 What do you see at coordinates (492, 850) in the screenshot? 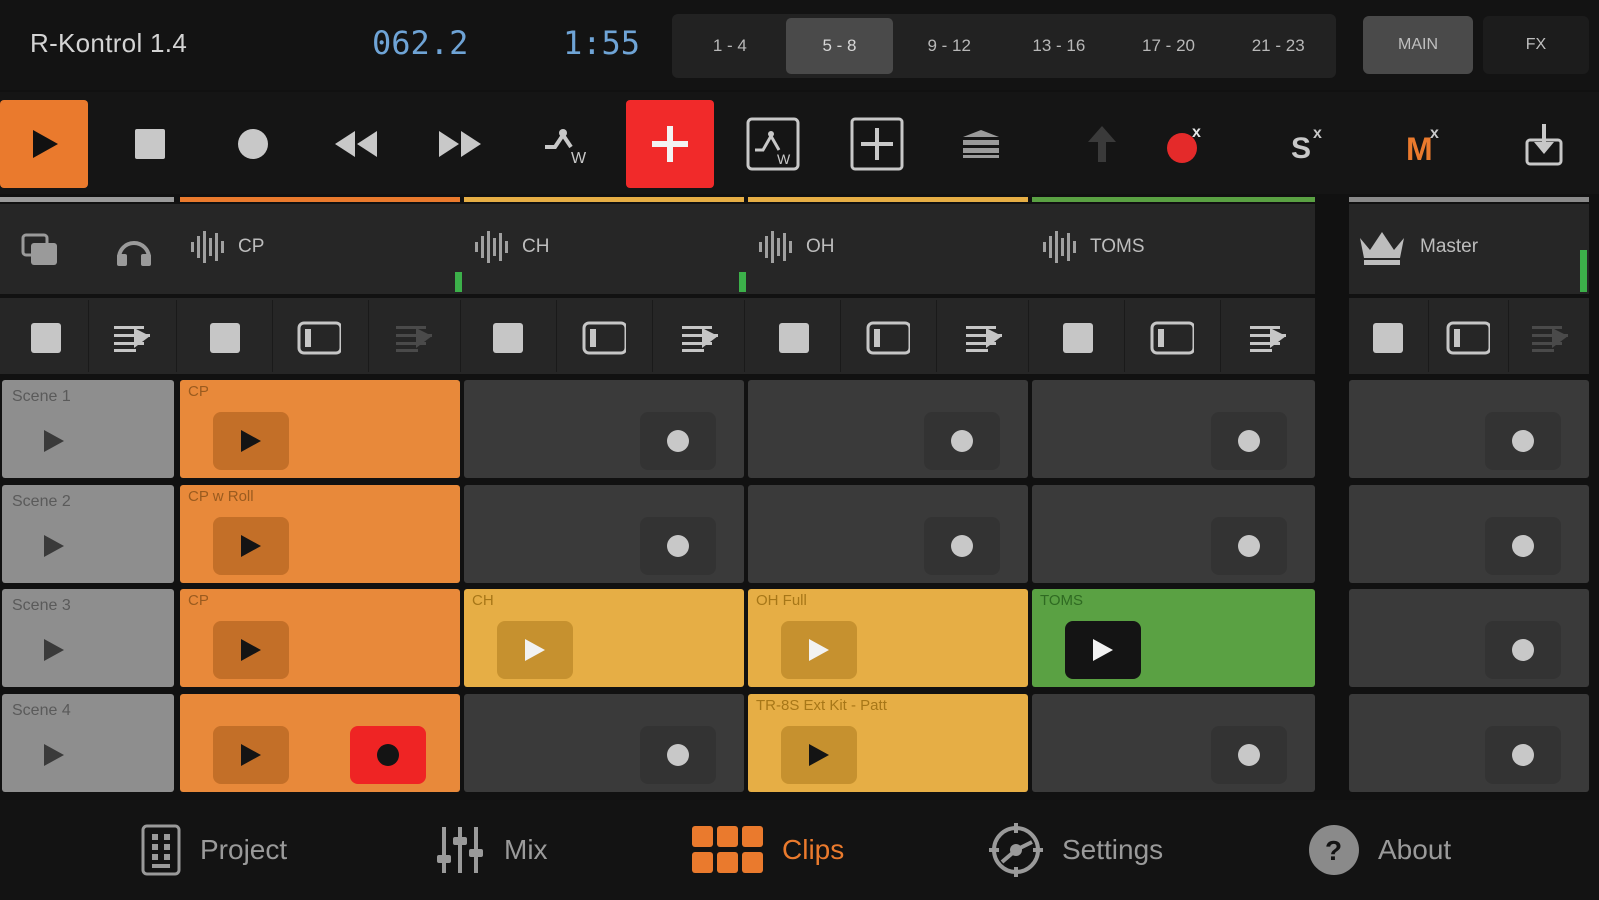
I see `nav-mix: Mix` at bounding box center [492, 850].